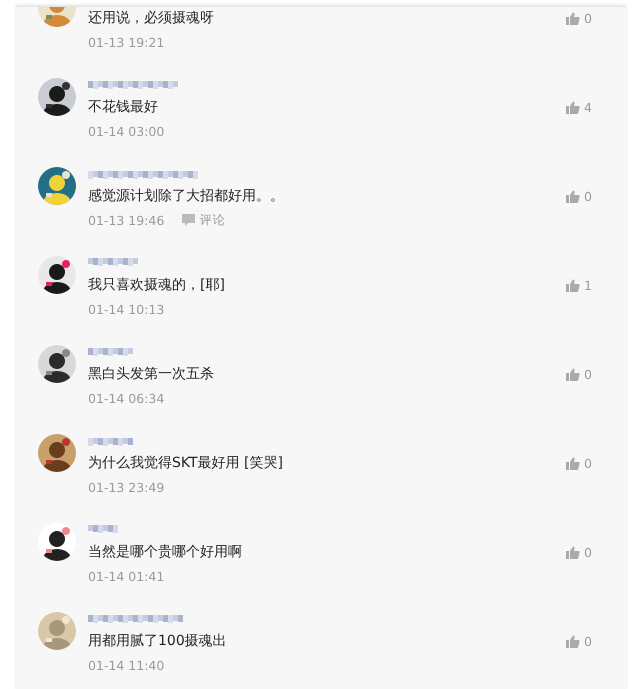  I want to click on comment-time: 01-14 10:13, so click(126, 309).